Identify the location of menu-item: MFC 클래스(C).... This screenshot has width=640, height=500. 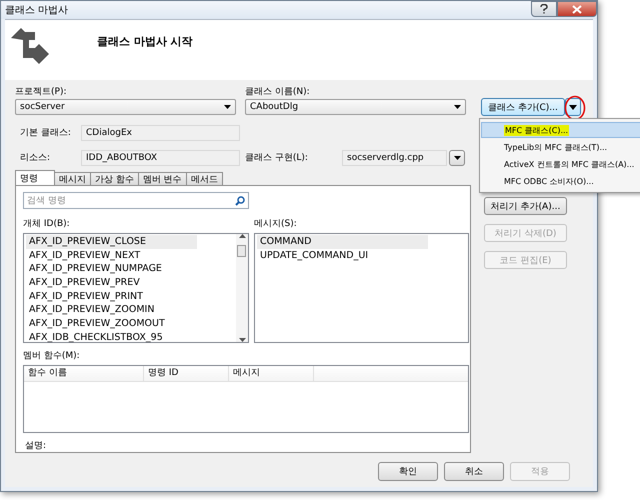
(560, 130).